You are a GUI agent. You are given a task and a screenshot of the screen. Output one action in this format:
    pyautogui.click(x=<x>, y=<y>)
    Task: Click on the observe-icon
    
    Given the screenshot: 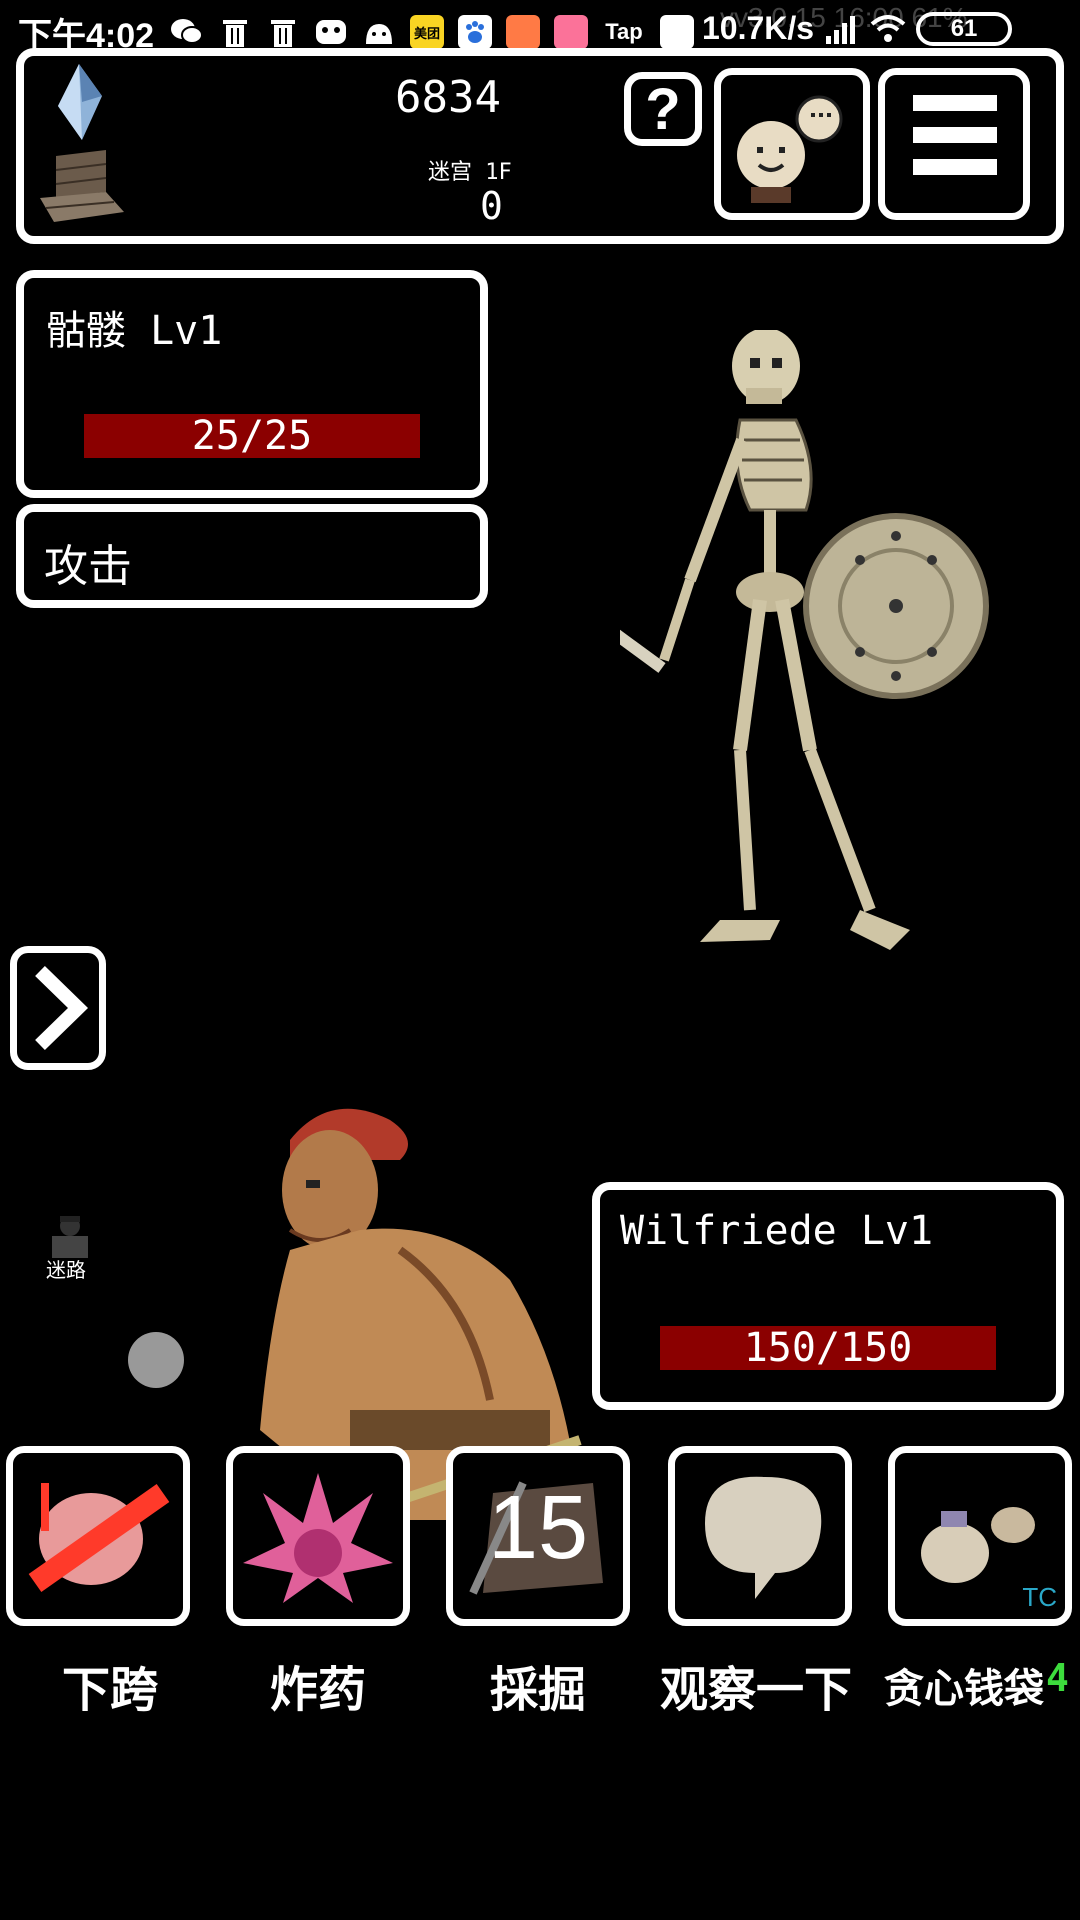 What is the action you would take?
    pyautogui.click(x=763, y=1537)
    